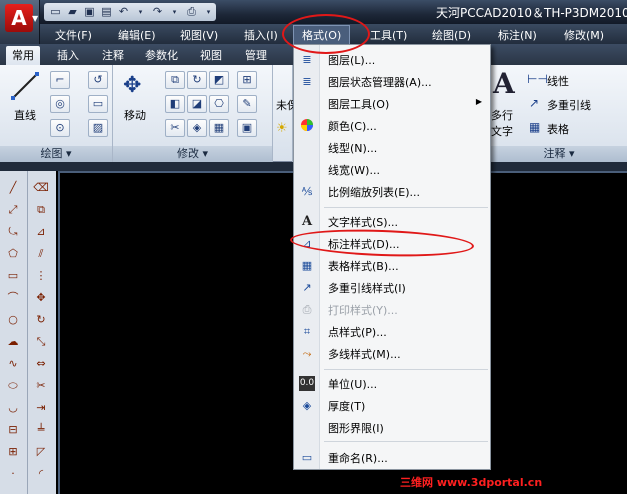  Describe the element at coordinates (261, 35) in the screenshot. I see `menu-insert: 插入(I)` at that location.